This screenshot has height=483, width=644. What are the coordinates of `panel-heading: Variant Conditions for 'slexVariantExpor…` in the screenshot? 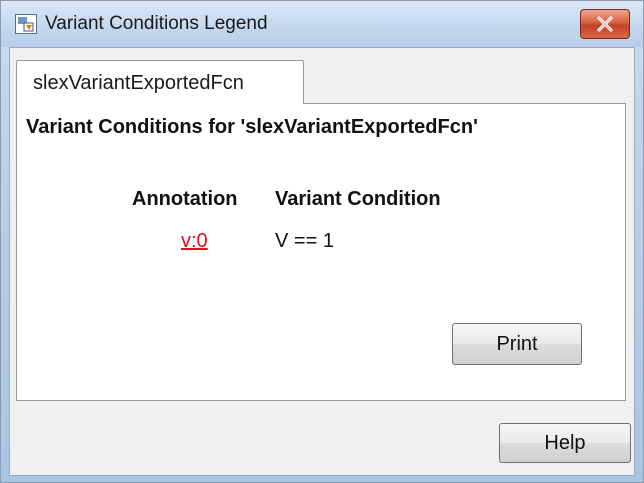 It's located at (252, 127).